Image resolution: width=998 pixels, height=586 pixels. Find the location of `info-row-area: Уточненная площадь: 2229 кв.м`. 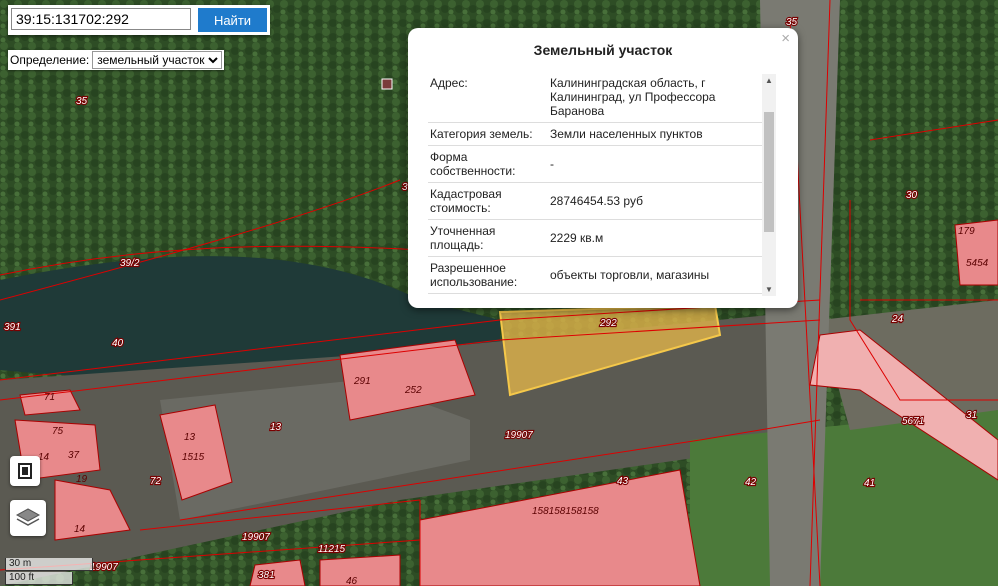

info-row-area: Уточненная площадь: 2229 кв.м is located at coordinates (598, 238).